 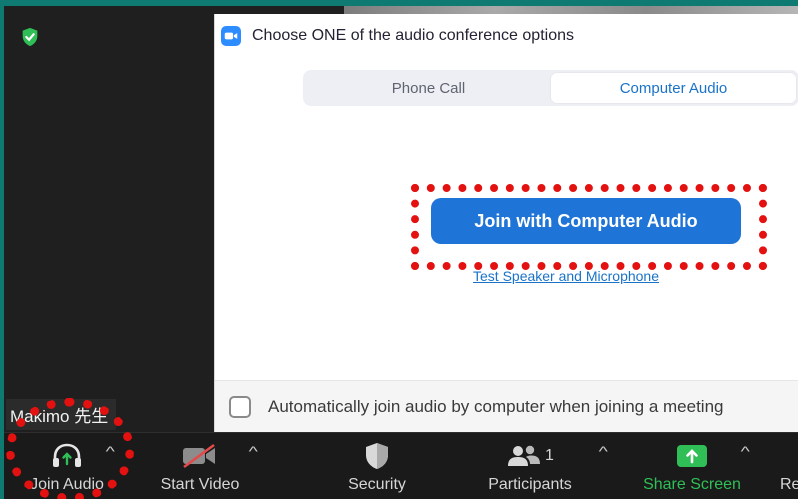 What do you see at coordinates (200, 484) in the screenshot?
I see `start-video-label: Start Video` at bounding box center [200, 484].